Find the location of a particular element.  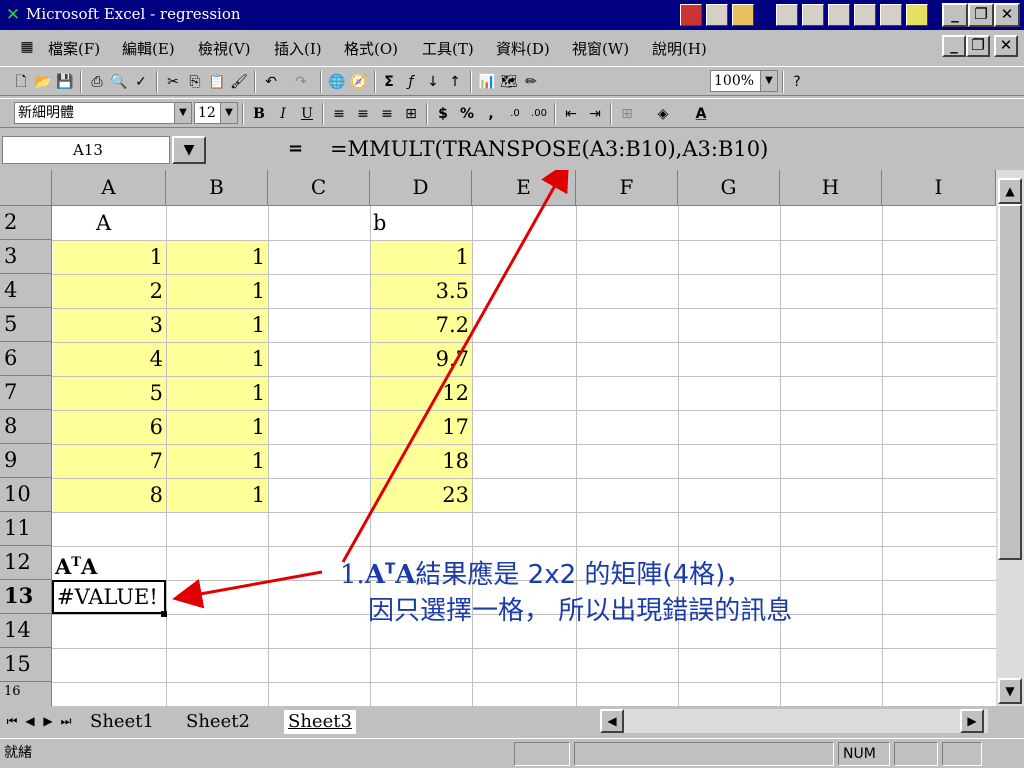

currency-icon: $ is located at coordinates (443, 114).